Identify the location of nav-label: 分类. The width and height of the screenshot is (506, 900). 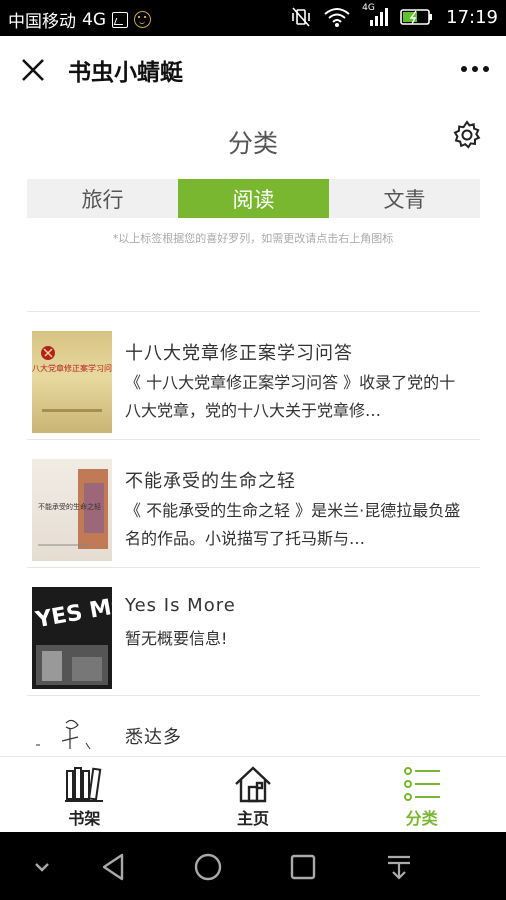
(421, 818).